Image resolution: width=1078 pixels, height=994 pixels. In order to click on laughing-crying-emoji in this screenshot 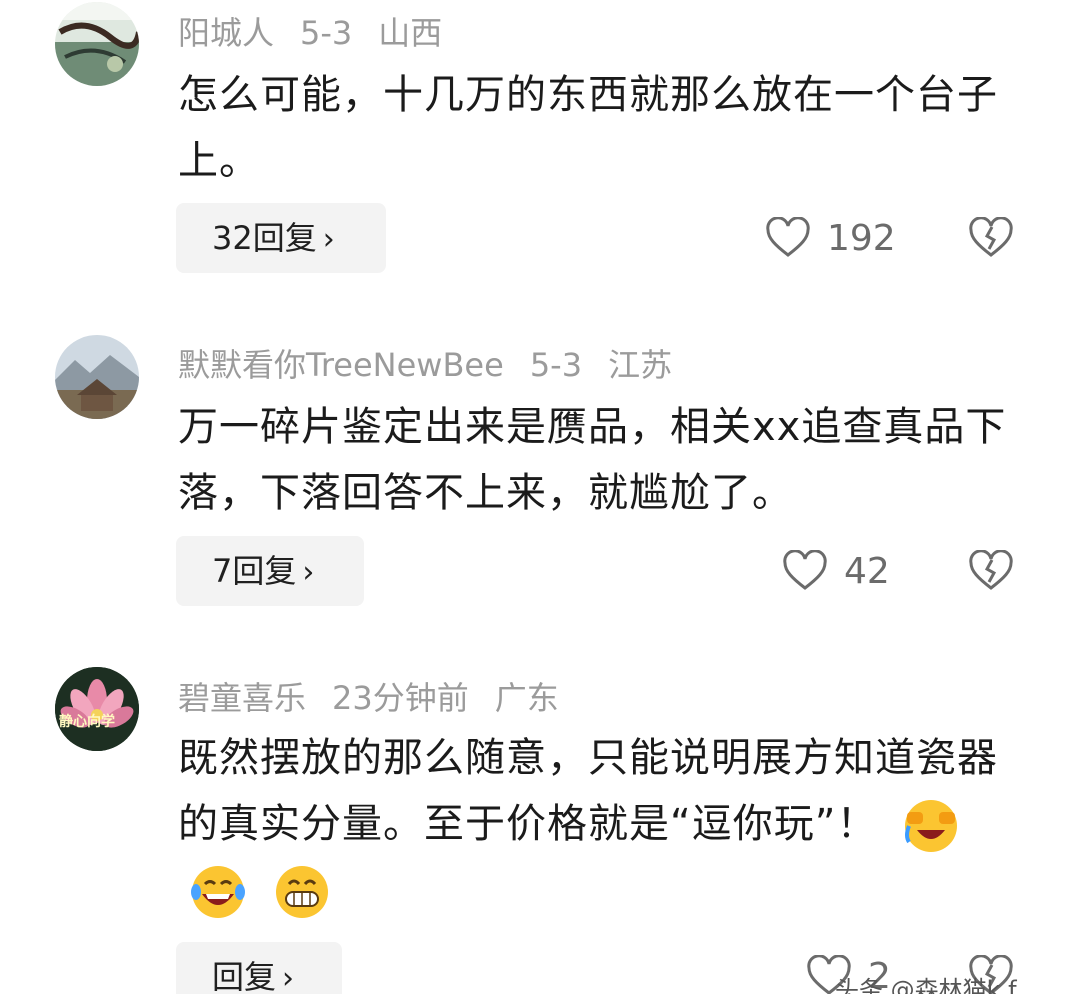, I will do `click(931, 826)`.